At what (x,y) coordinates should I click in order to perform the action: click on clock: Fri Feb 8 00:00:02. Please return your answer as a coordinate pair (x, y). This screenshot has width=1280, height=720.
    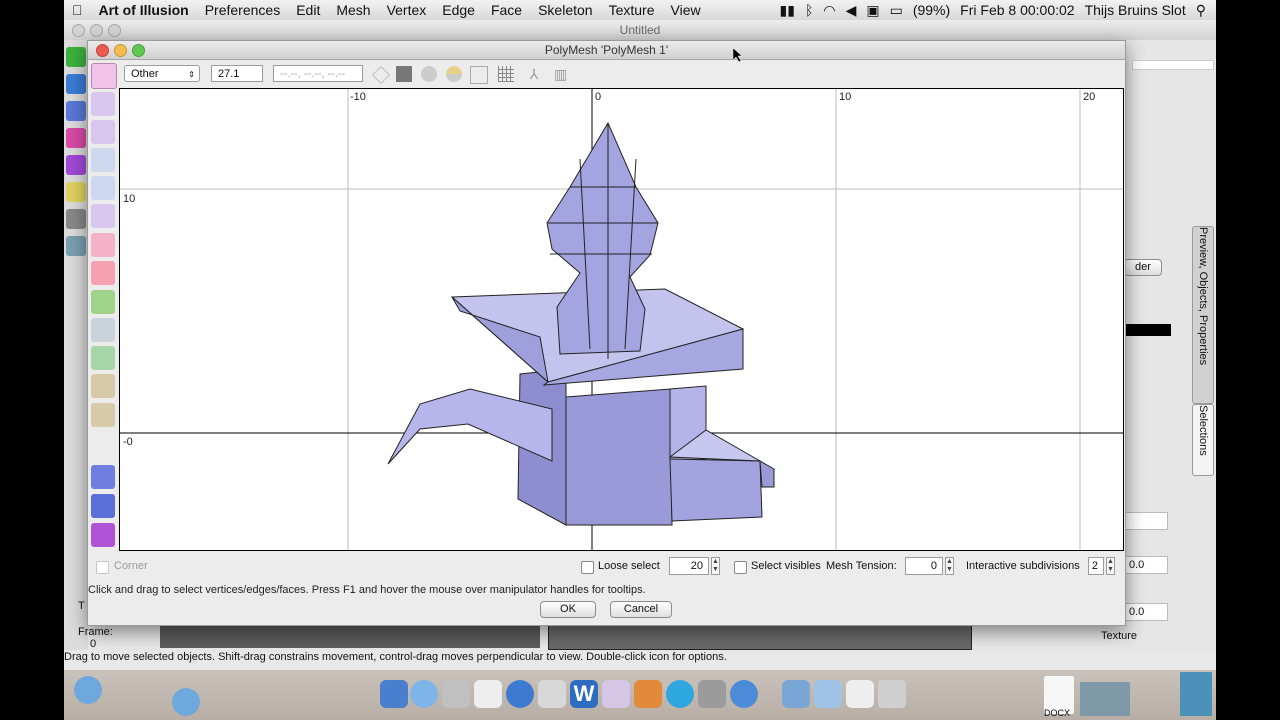
    Looking at the image, I should click on (1017, 10).